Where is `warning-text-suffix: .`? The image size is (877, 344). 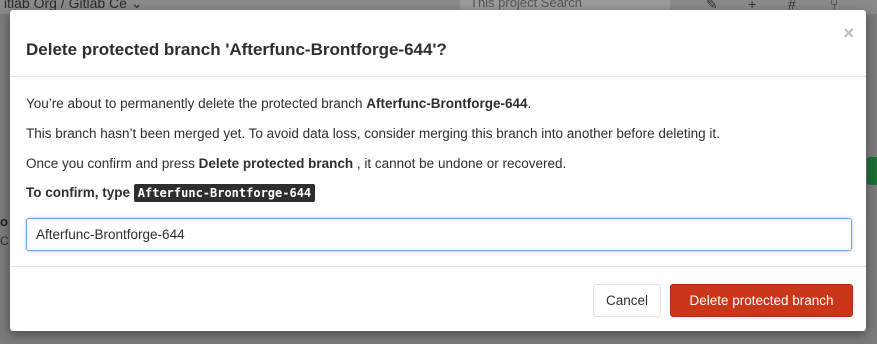 warning-text-suffix: . is located at coordinates (529, 103).